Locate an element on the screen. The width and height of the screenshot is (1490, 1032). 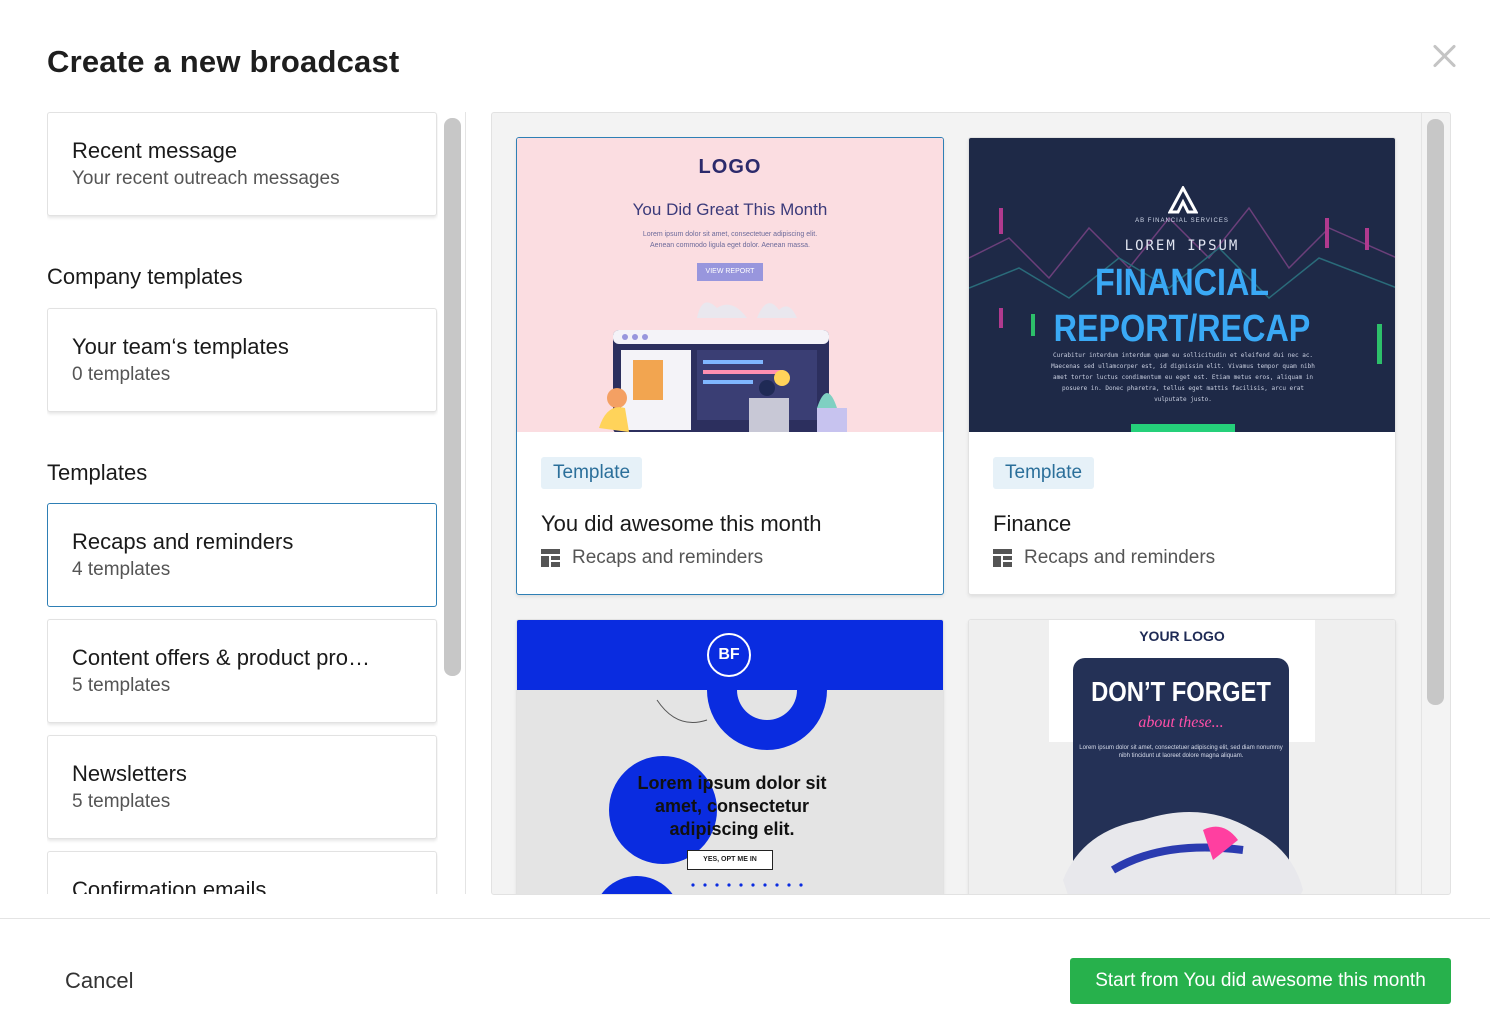
sidebar-item-subtitle: 0 templates is located at coordinates (121, 374).